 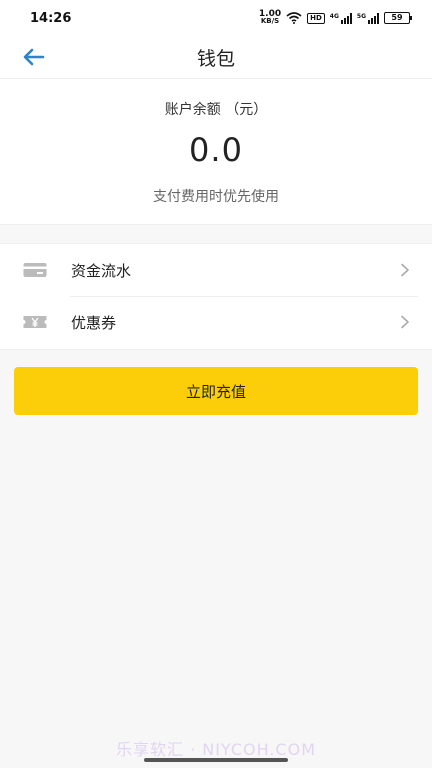 I want to click on signal-label-4g: 4G, so click(x=334, y=16).